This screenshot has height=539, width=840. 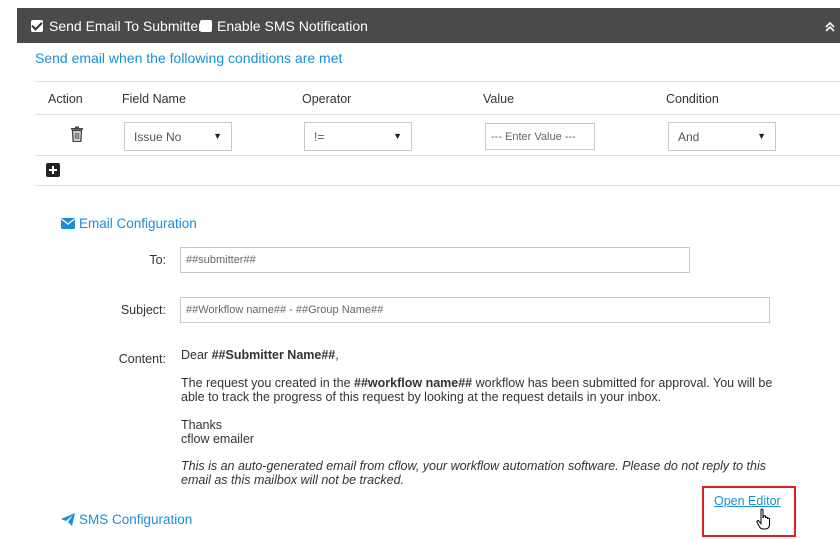 What do you see at coordinates (53, 170) in the screenshot?
I see `add-condition-button` at bounding box center [53, 170].